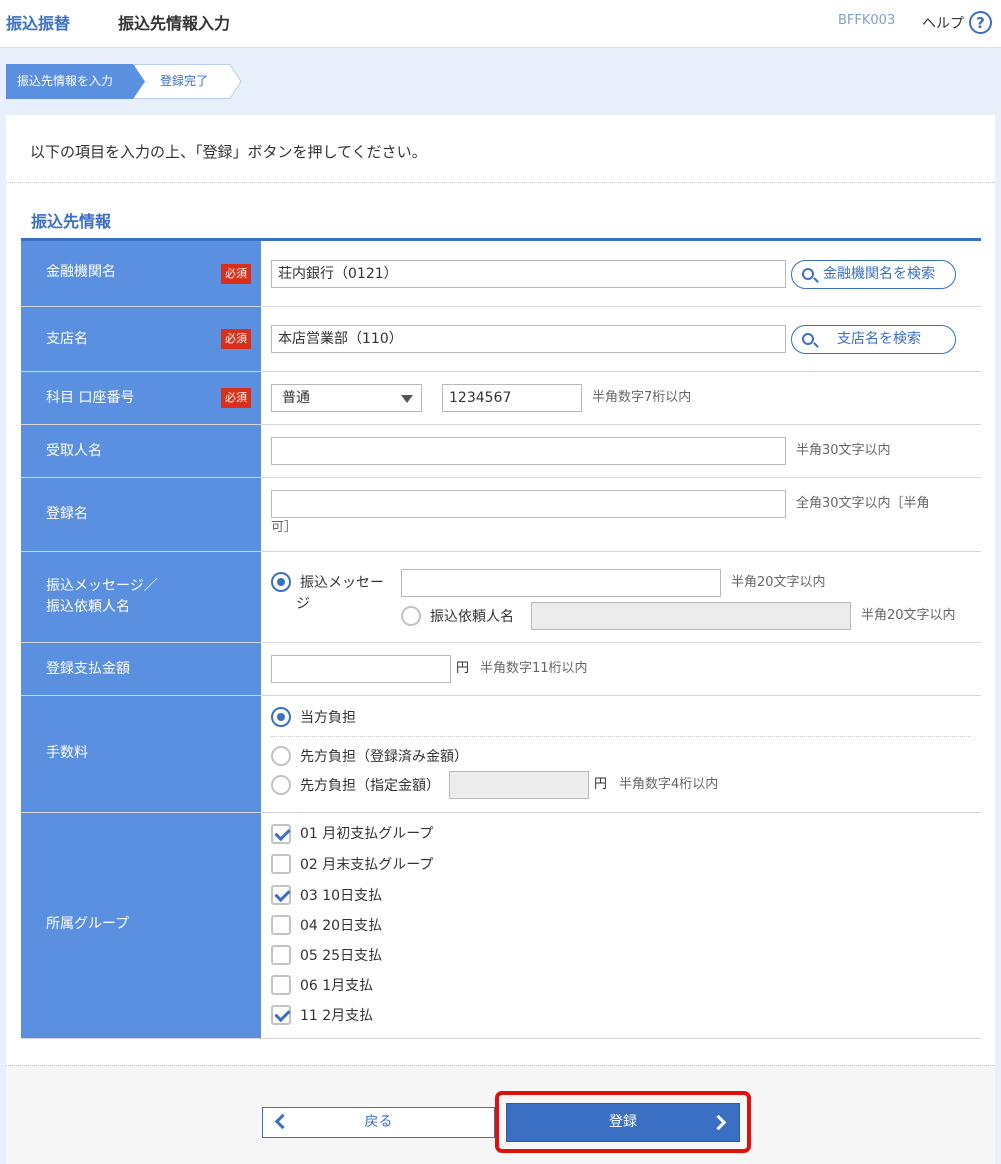  What do you see at coordinates (141, 669) in the screenshot?
I see `row-label-amount: 登録支払金額` at bounding box center [141, 669].